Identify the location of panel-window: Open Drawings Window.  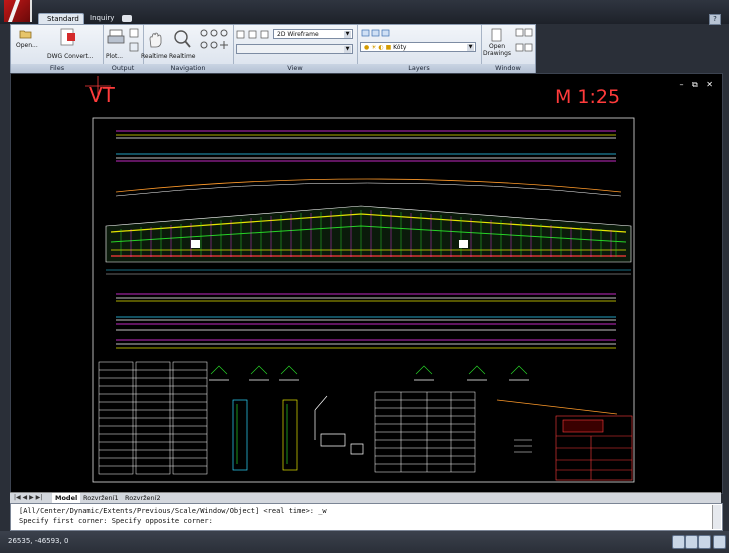
(508, 49).